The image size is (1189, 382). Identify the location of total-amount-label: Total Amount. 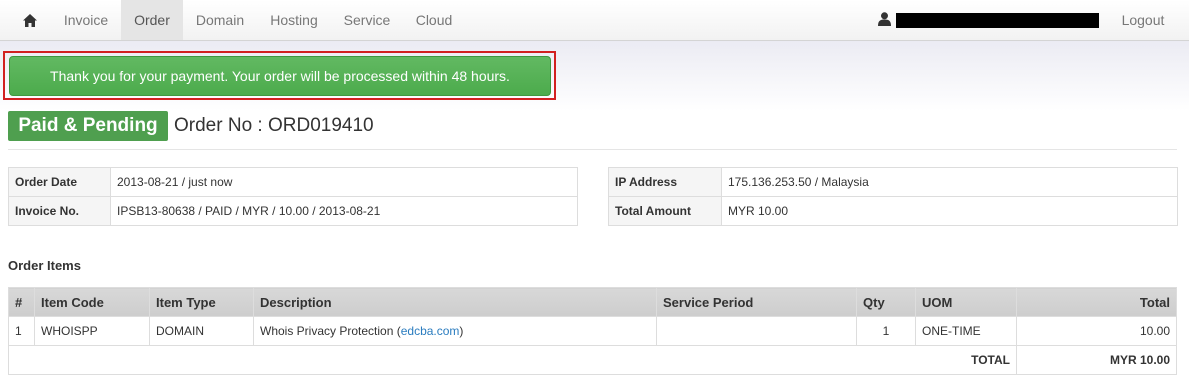
(665, 211).